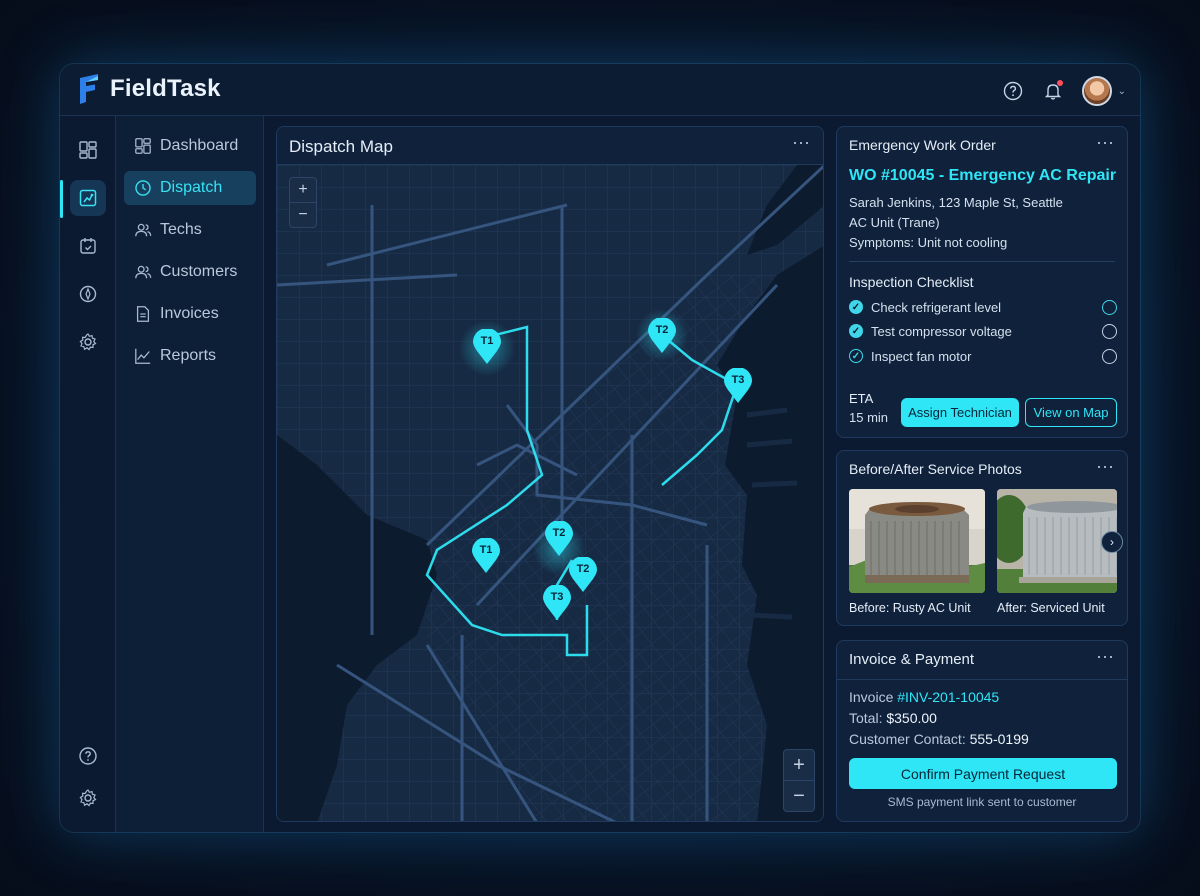 This screenshot has height=896, width=1200. What do you see at coordinates (165, 88) in the screenshot?
I see `app-name: FieldTask` at bounding box center [165, 88].